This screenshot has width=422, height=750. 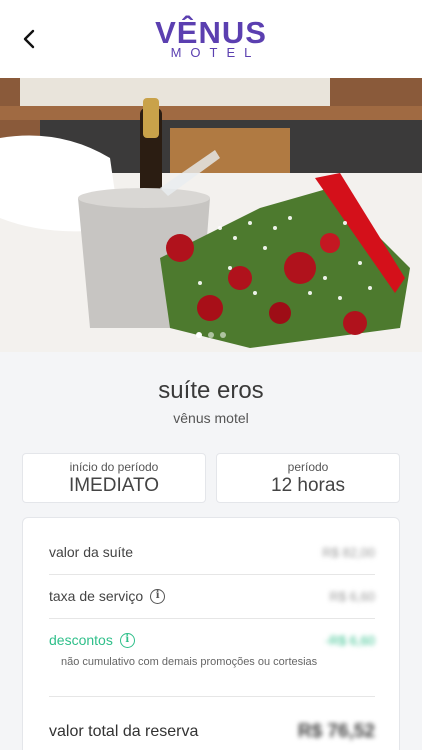 I want to click on discount-label-group: descontos i, so click(x=92, y=640).